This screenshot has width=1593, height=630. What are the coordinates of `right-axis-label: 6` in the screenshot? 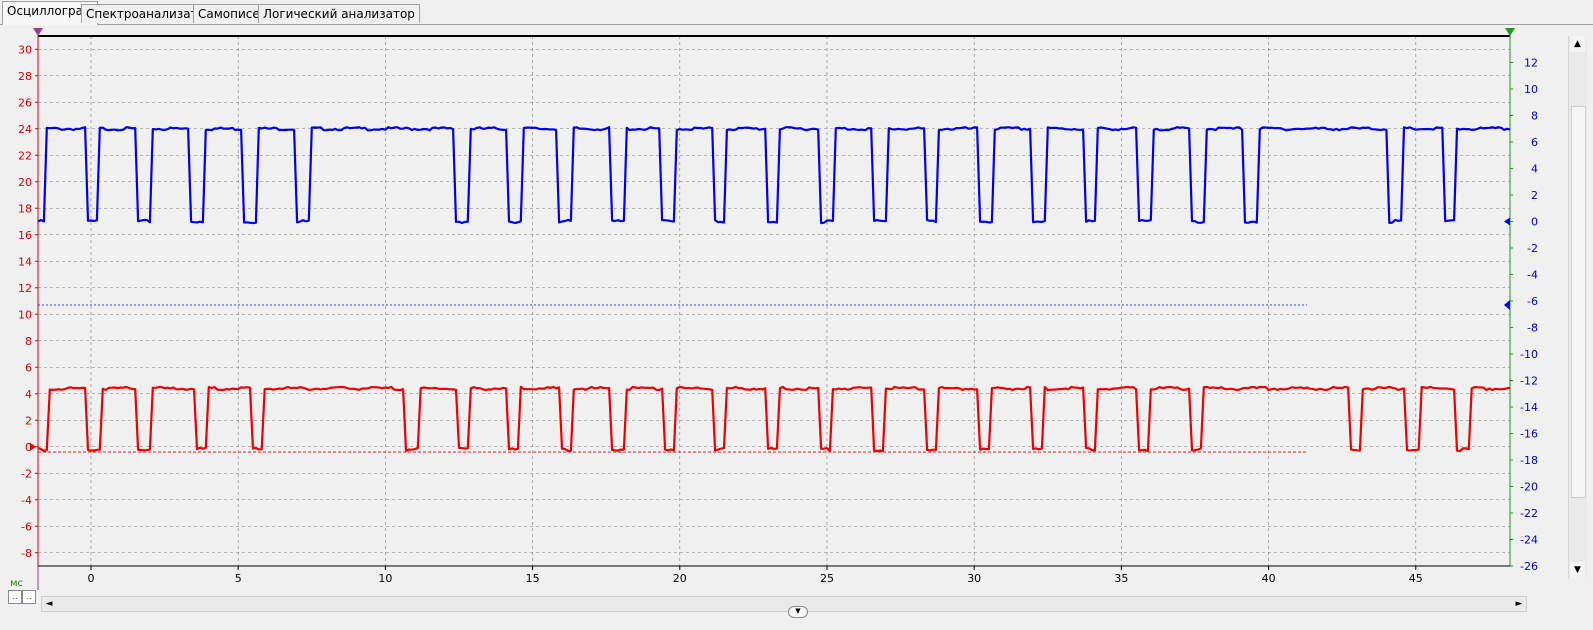 It's located at (1534, 142).